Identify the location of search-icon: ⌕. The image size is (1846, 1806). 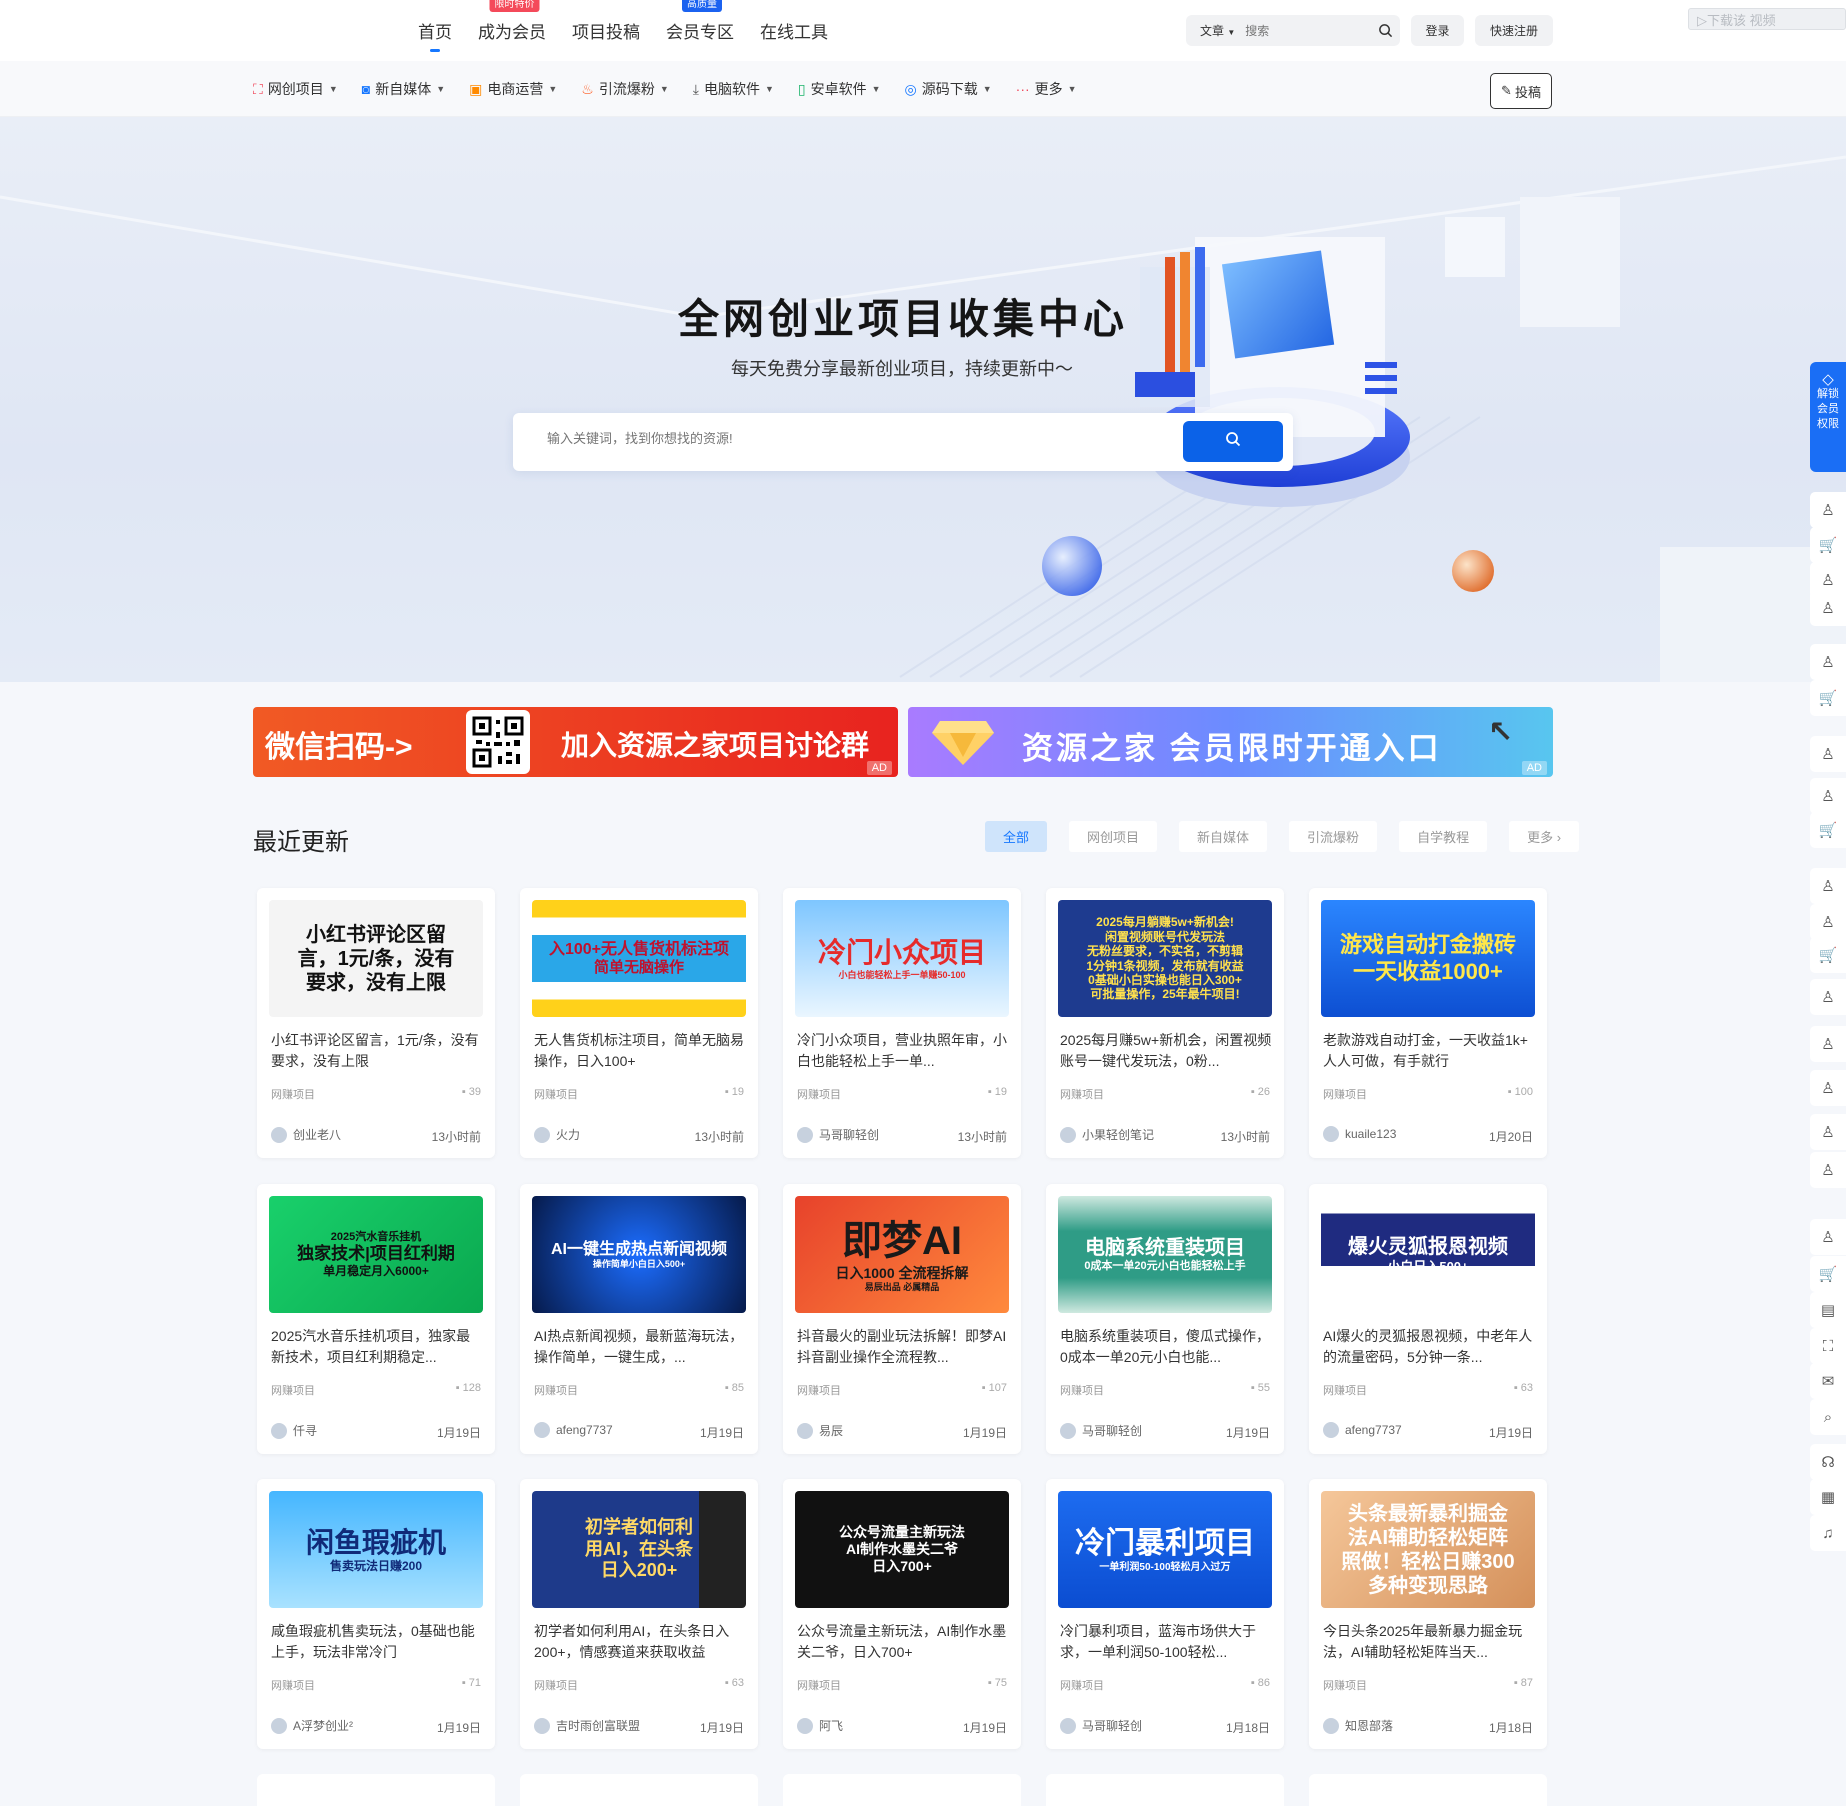
(1828, 1417).